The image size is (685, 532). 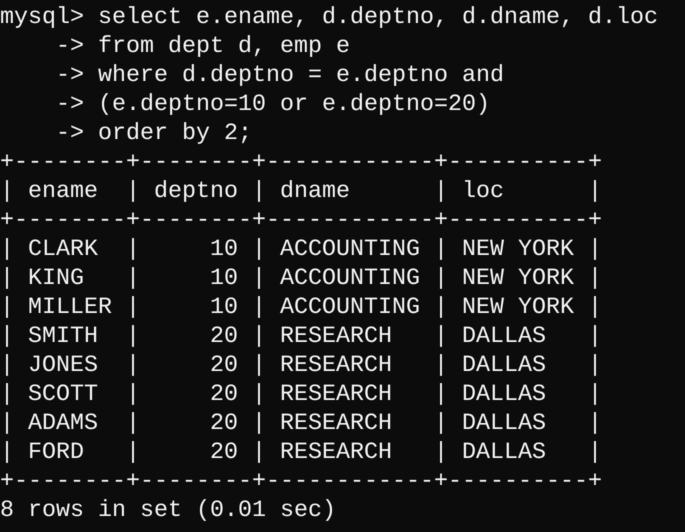 What do you see at coordinates (175, 134) in the screenshot?
I see `command-text: order by 2;` at bounding box center [175, 134].